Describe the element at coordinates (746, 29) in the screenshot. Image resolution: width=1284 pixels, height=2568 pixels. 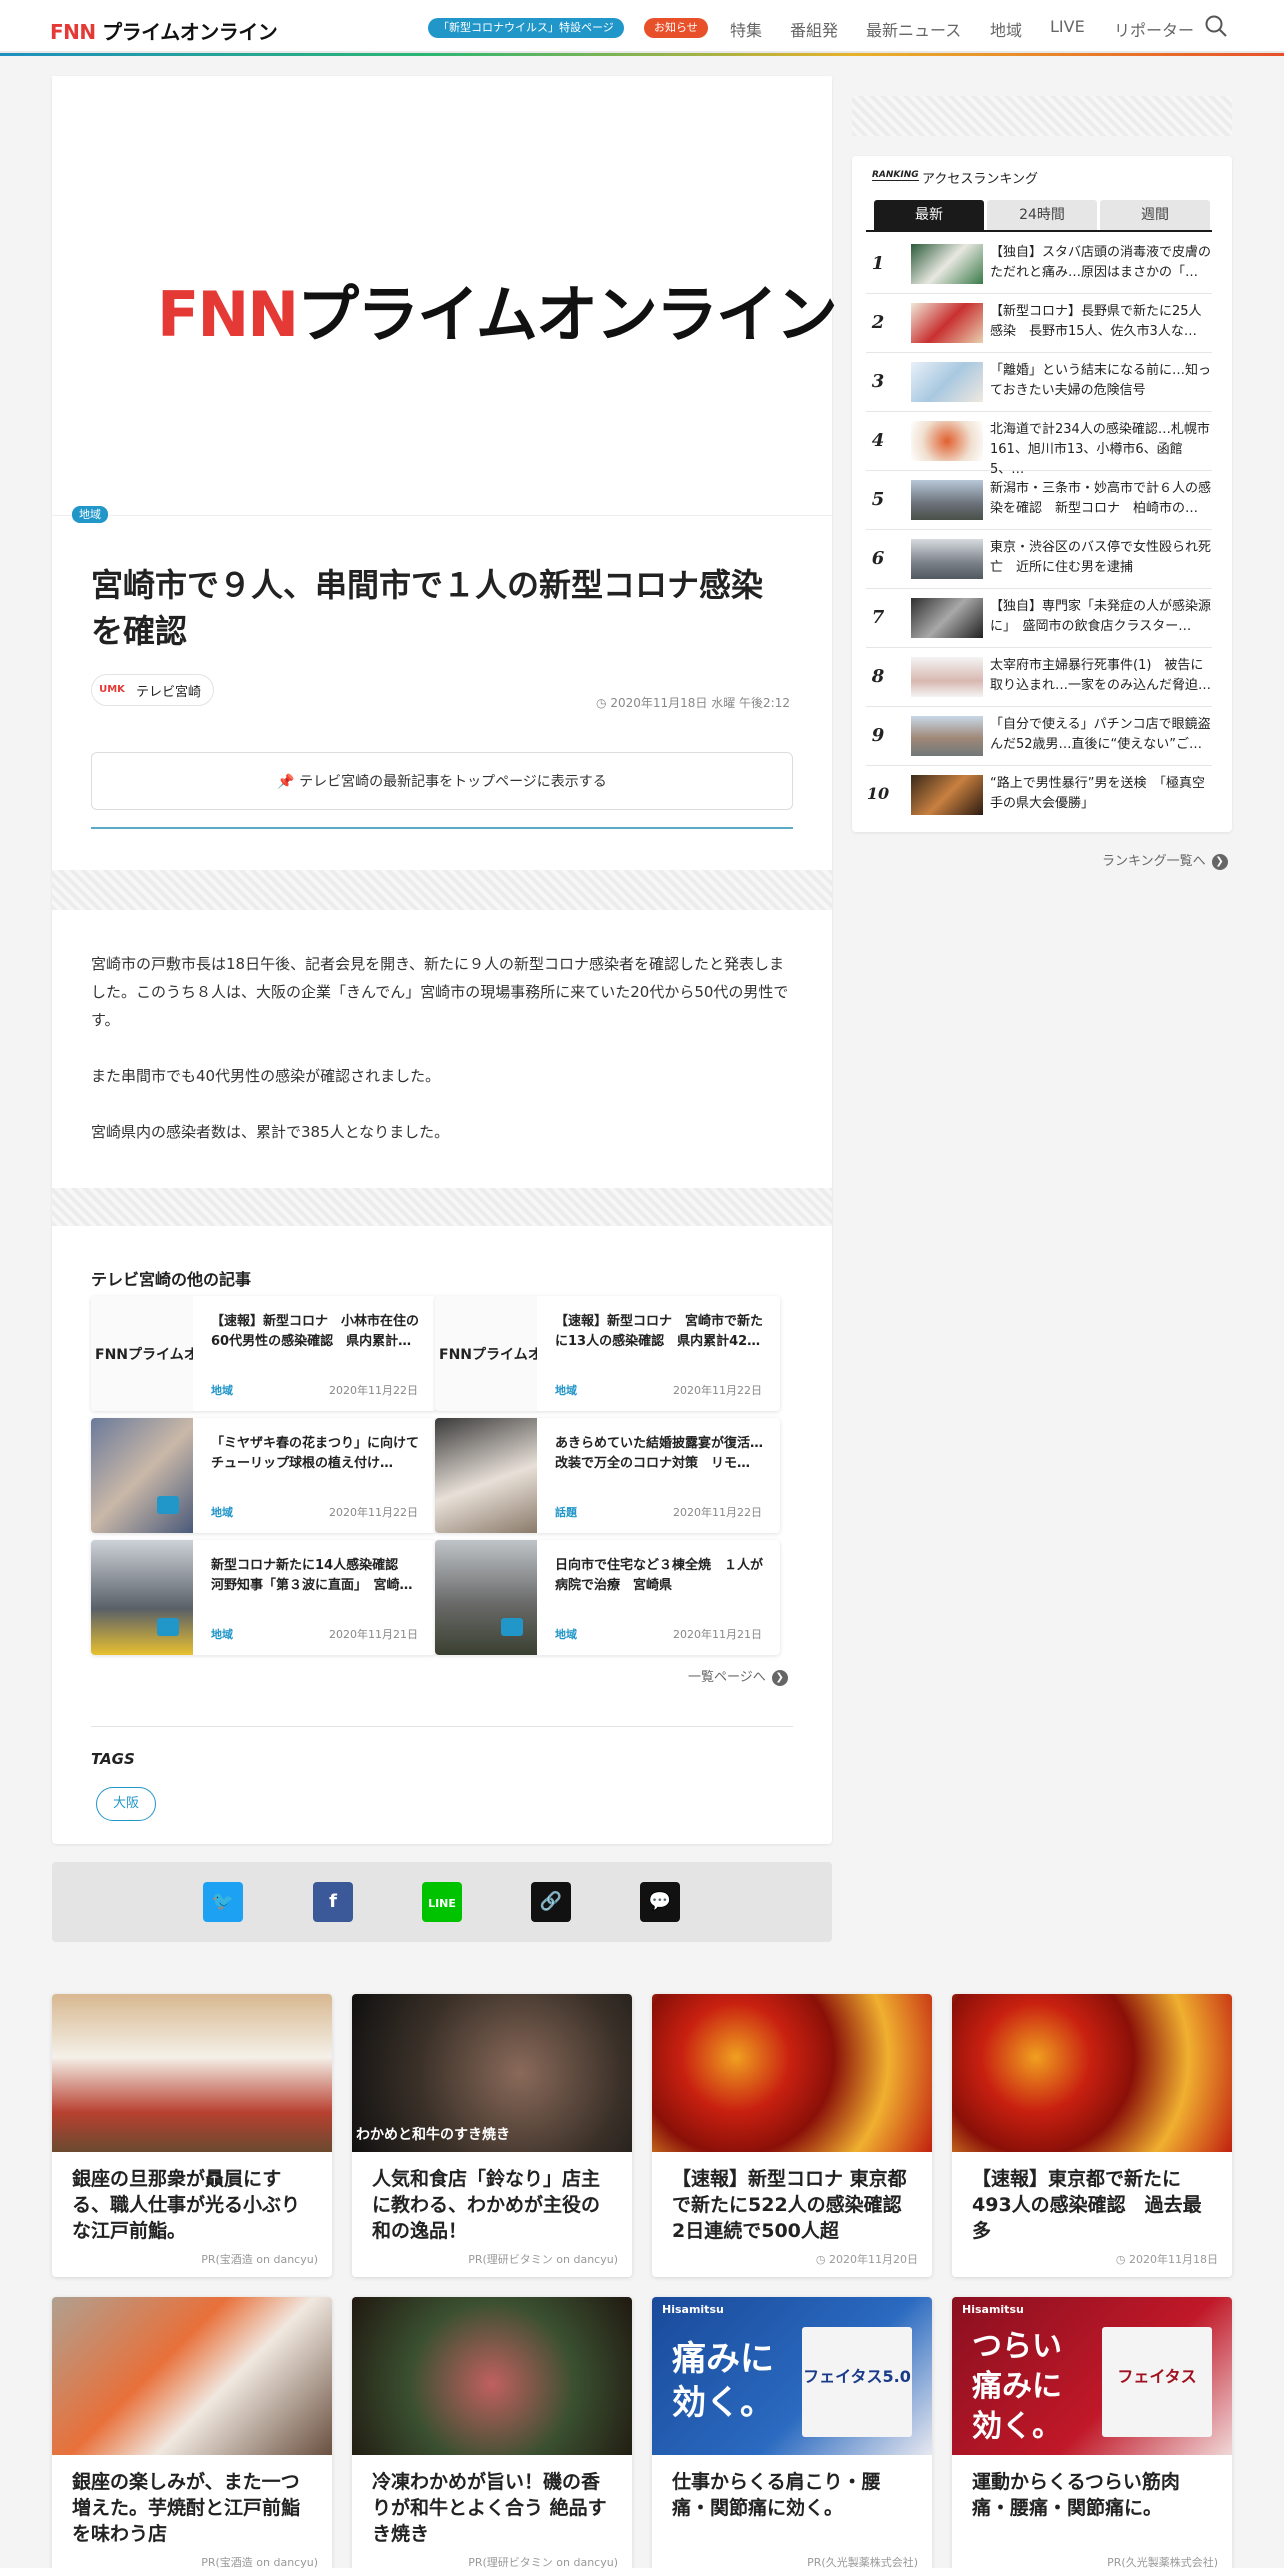
I see `nav-features: 特集` at that location.